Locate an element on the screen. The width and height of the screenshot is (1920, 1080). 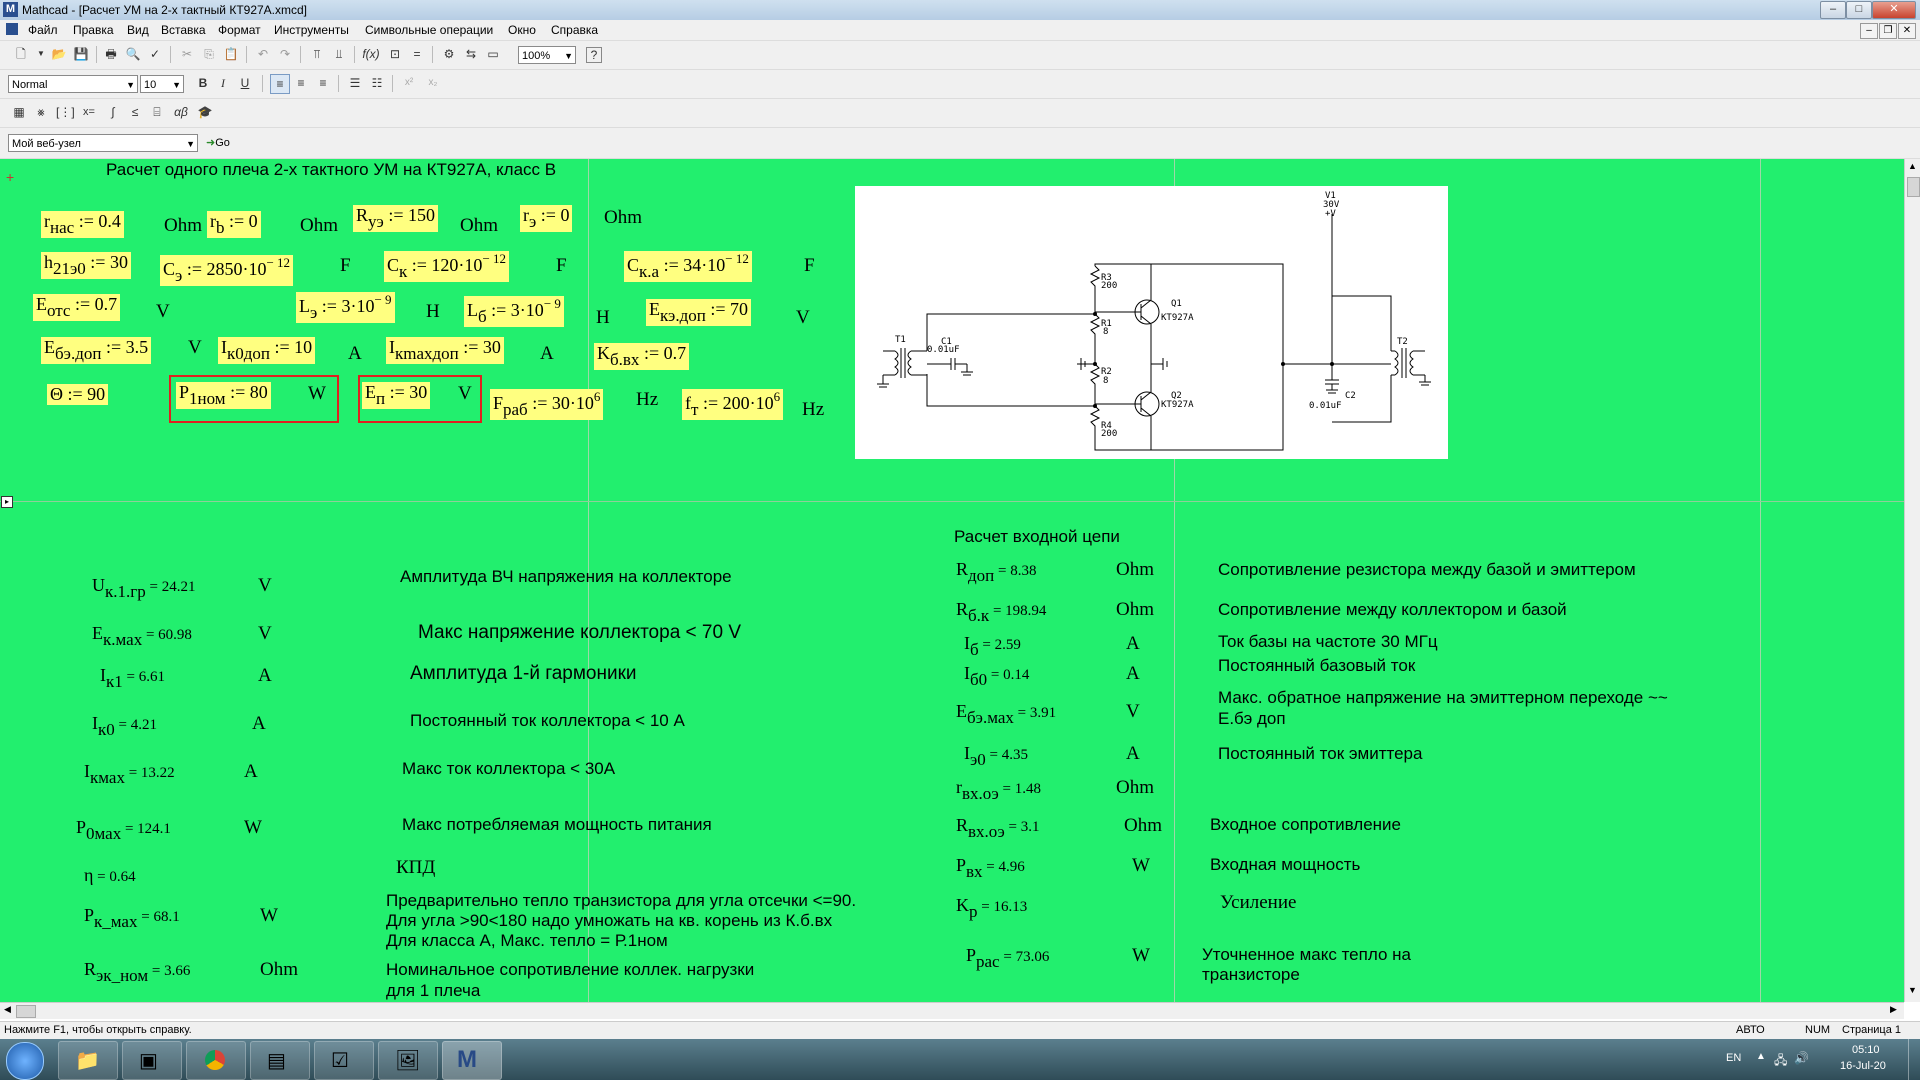
volume-icon: 🔊 is located at coordinates (1801, 1058).